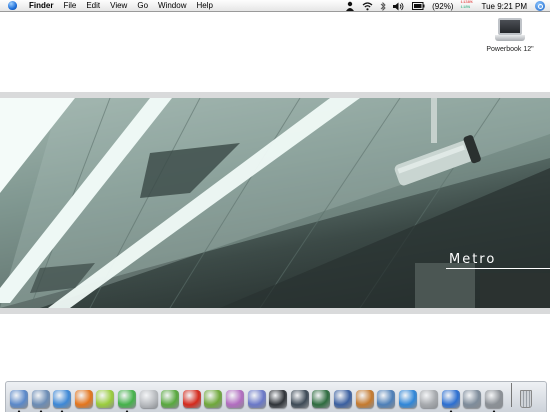  I want to click on apple-menu-icon, so click(12, 5).